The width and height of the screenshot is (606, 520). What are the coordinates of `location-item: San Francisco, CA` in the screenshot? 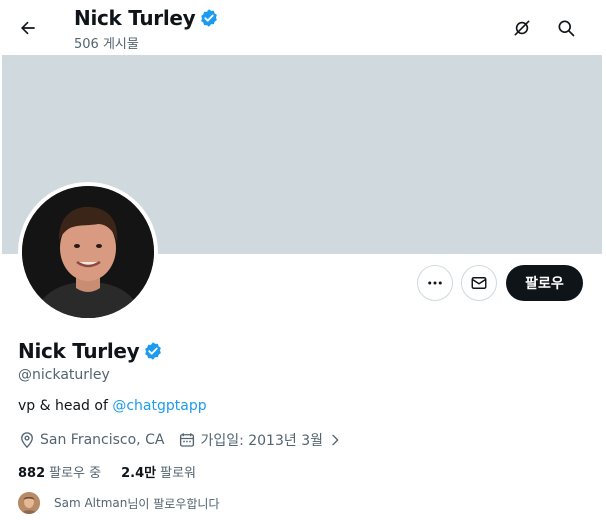 It's located at (91, 440).